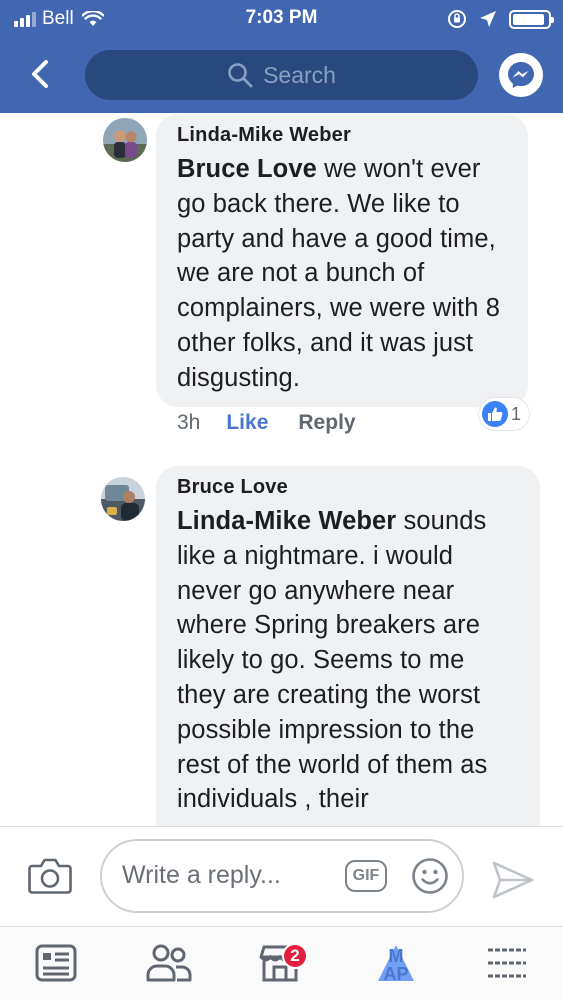  I want to click on camera-icon, so click(50, 876).